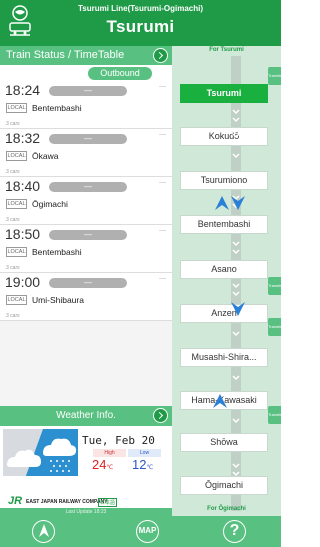  I want to click on train-row: 18:50 — — LOCAL Bentembashi 3 cars, so click(86, 249).